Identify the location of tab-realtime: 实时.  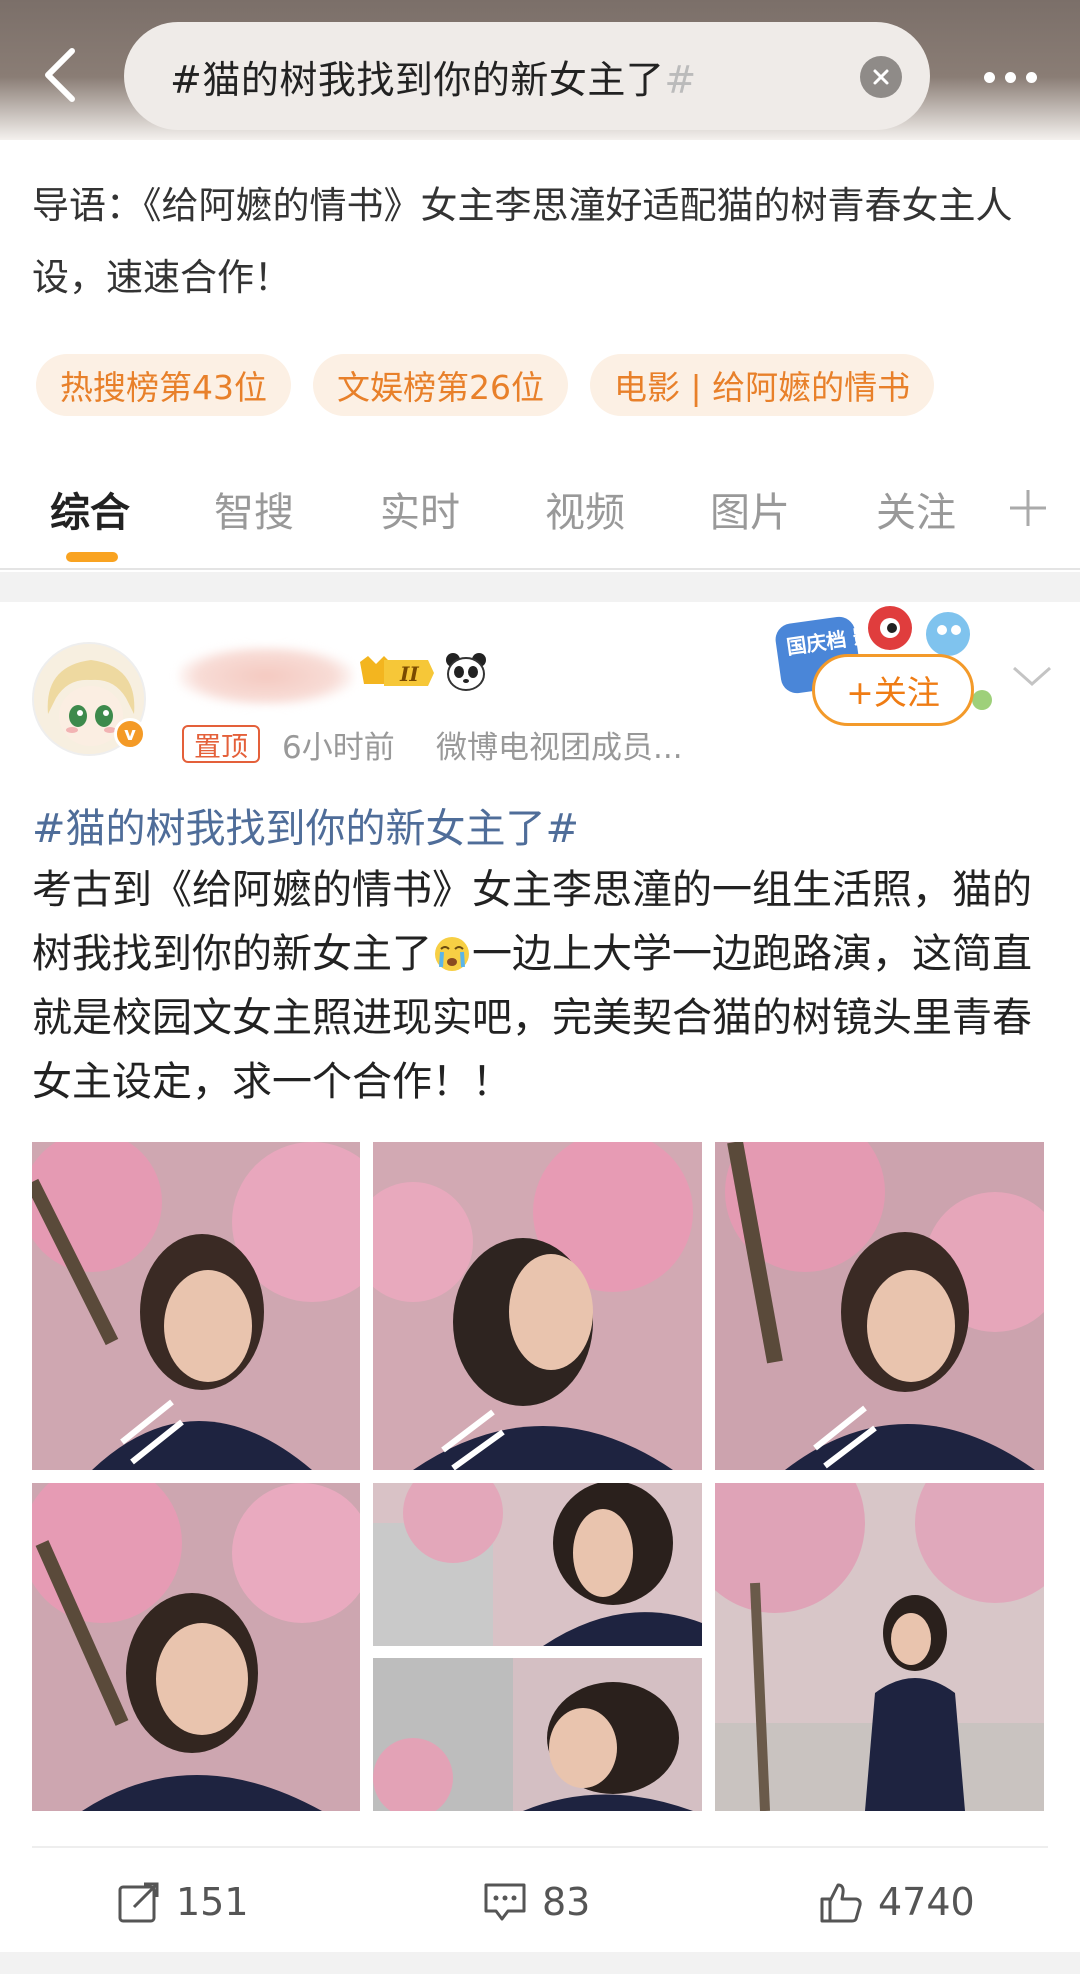
(420, 509).